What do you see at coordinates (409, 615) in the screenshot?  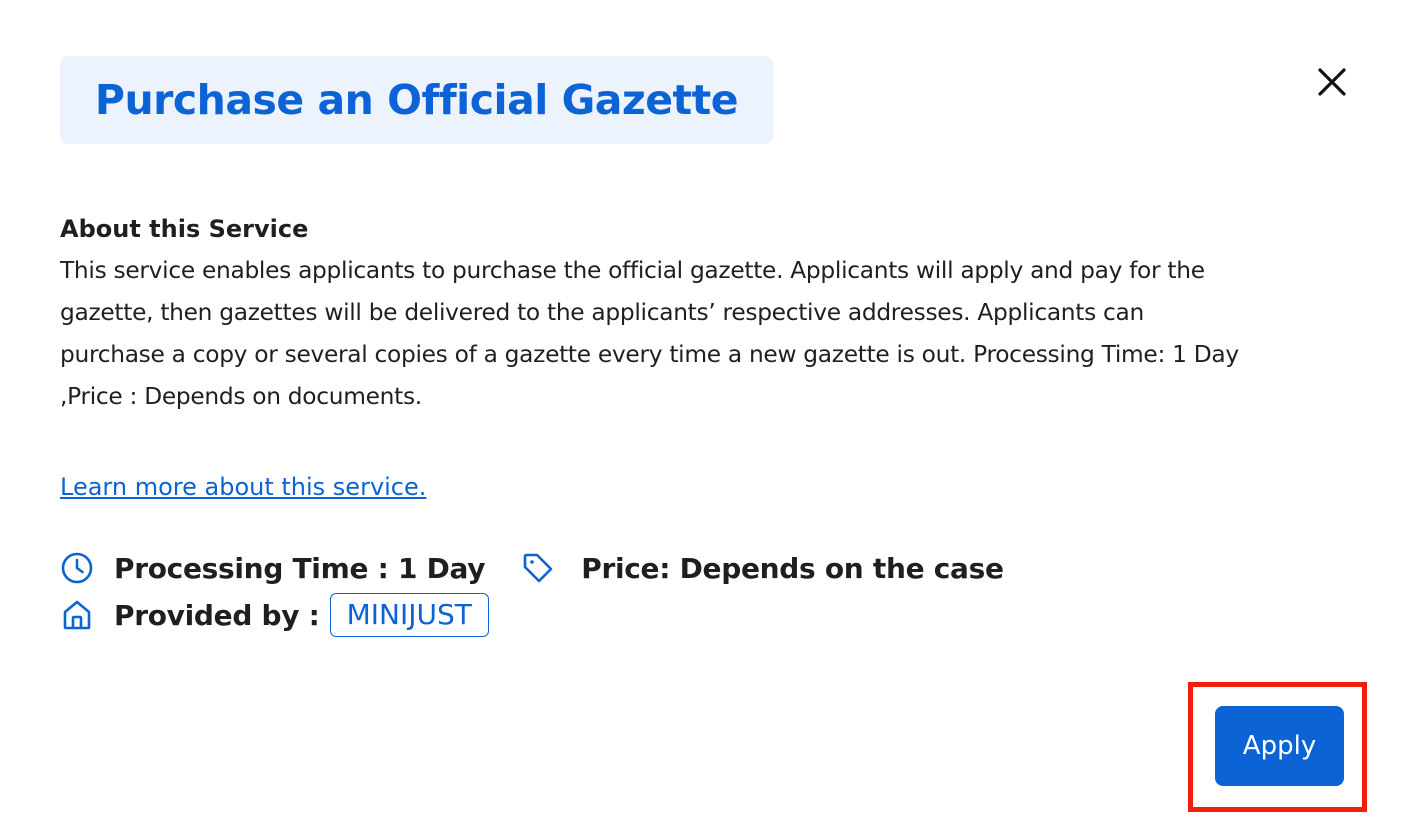 I see `provider-badge: MINIJUST` at bounding box center [409, 615].